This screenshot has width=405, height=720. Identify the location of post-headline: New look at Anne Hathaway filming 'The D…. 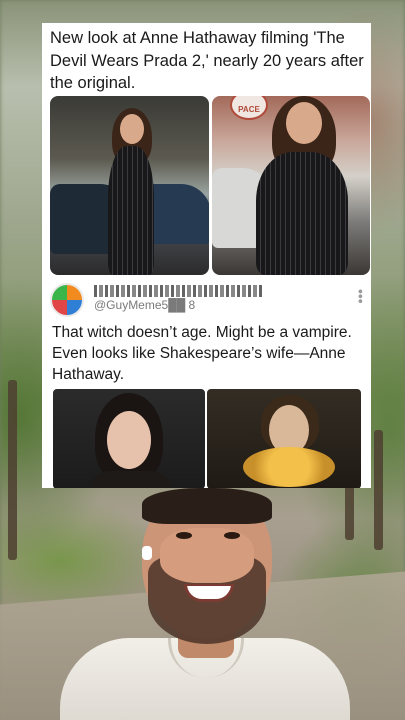
(207, 60).